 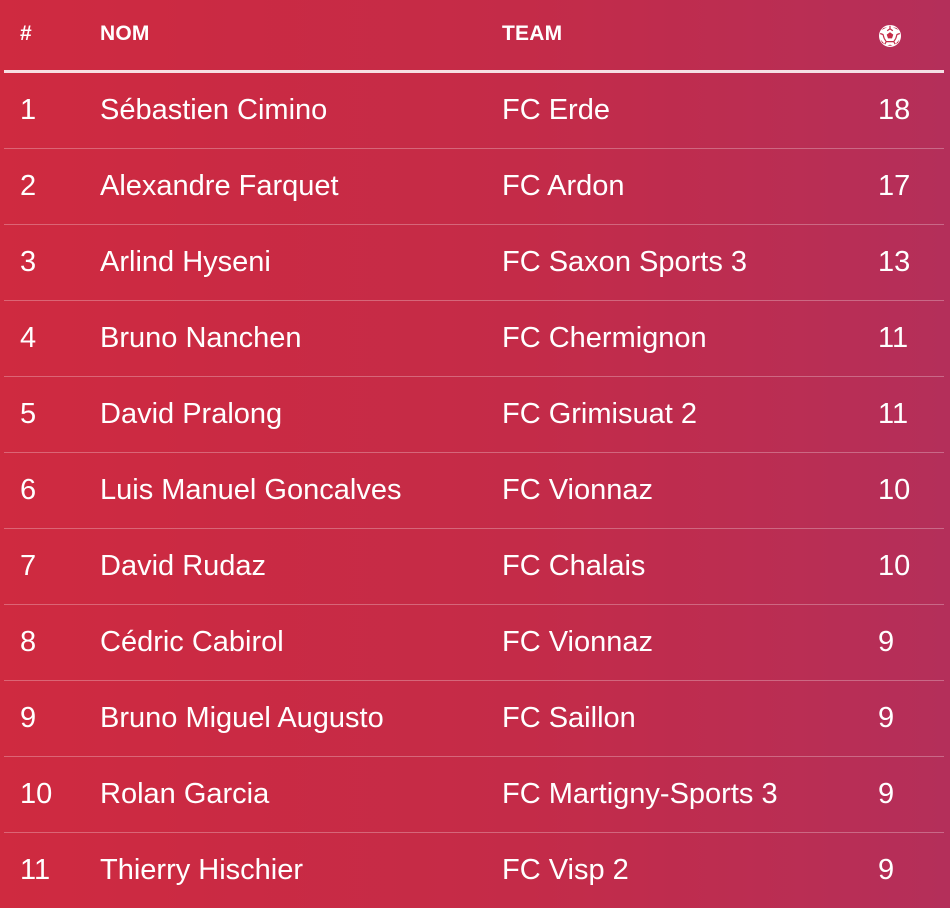 I want to click on table-row: 4 Bruno Nanchen FC Chermignon 11, so click(x=474, y=339).